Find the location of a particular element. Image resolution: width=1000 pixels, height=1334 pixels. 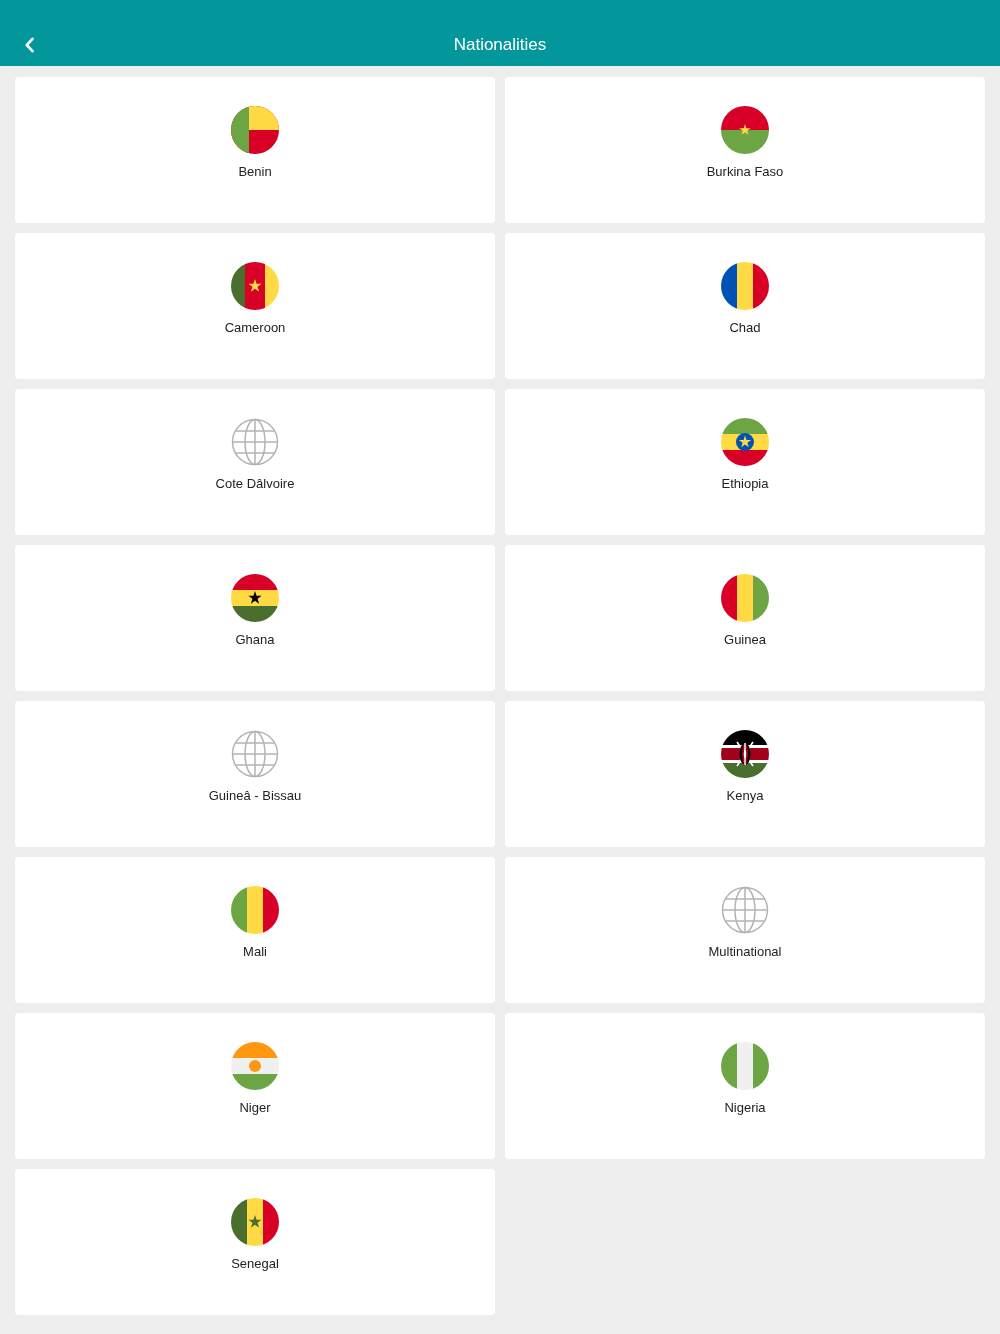

nationality-option: Nigeria is located at coordinates (745, 1086).